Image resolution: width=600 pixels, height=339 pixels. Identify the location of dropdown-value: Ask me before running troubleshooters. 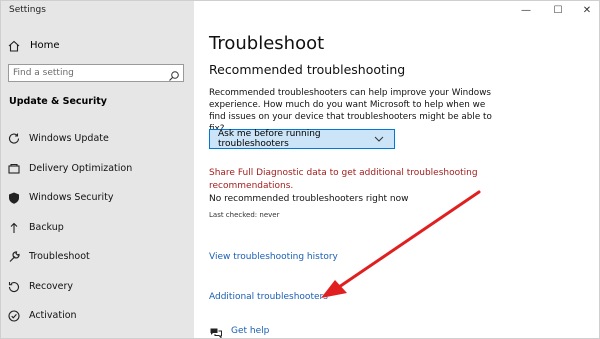
(269, 139).